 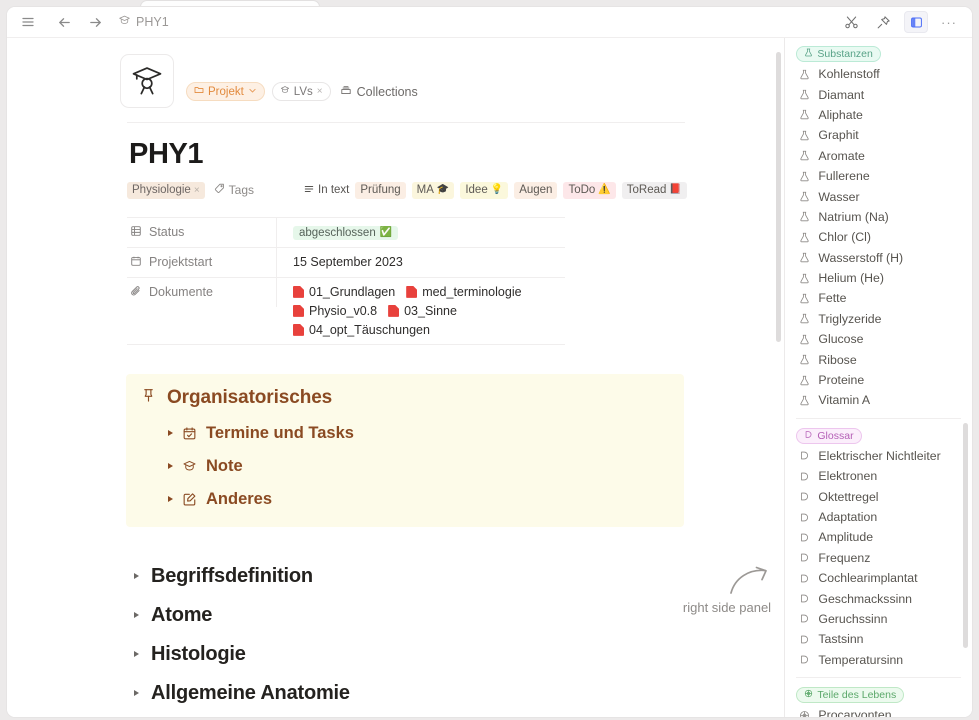 What do you see at coordinates (239, 498) in the screenshot?
I see `callout-item-label: Anderes` at bounding box center [239, 498].